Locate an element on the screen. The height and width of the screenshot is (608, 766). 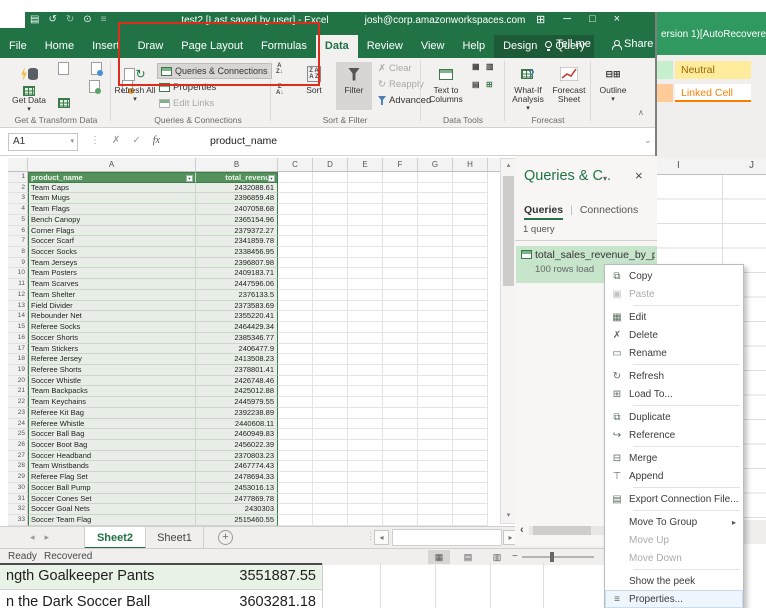
cell-style-good-fragment is located at coordinates (665, 70).